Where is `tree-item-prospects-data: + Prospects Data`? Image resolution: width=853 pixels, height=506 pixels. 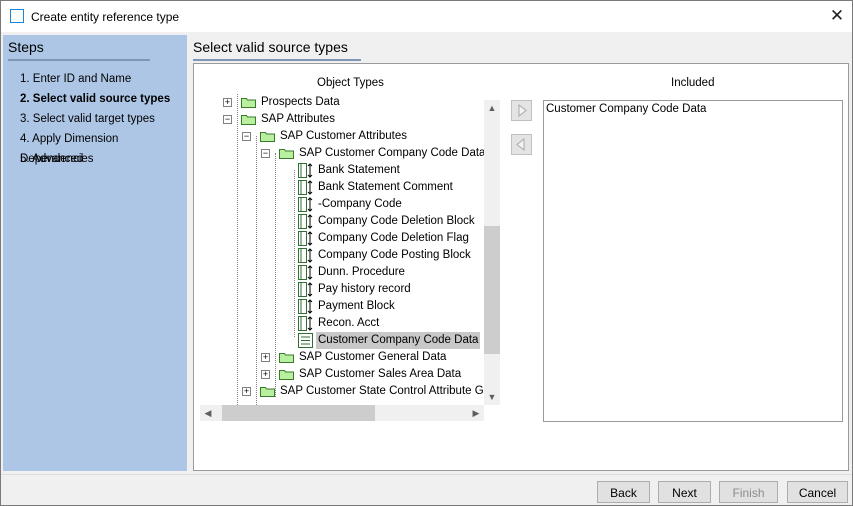 tree-item-prospects-data: + Prospects Data is located at coordinates (271, 102).